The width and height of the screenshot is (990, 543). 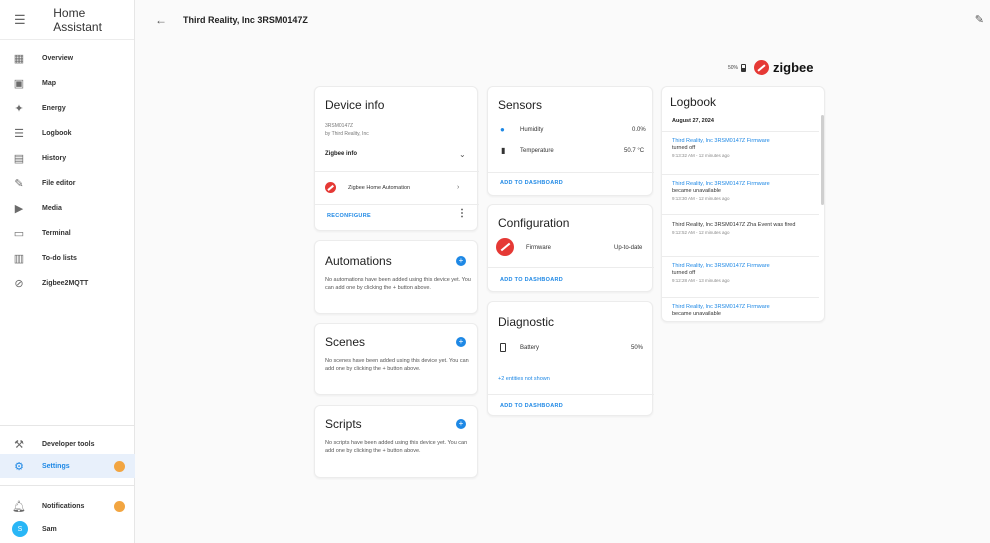 What do you see at coordinates (520, 105) in the screenshot?
I see `sensors-title: Sensors` at bounding box center [520, 105].